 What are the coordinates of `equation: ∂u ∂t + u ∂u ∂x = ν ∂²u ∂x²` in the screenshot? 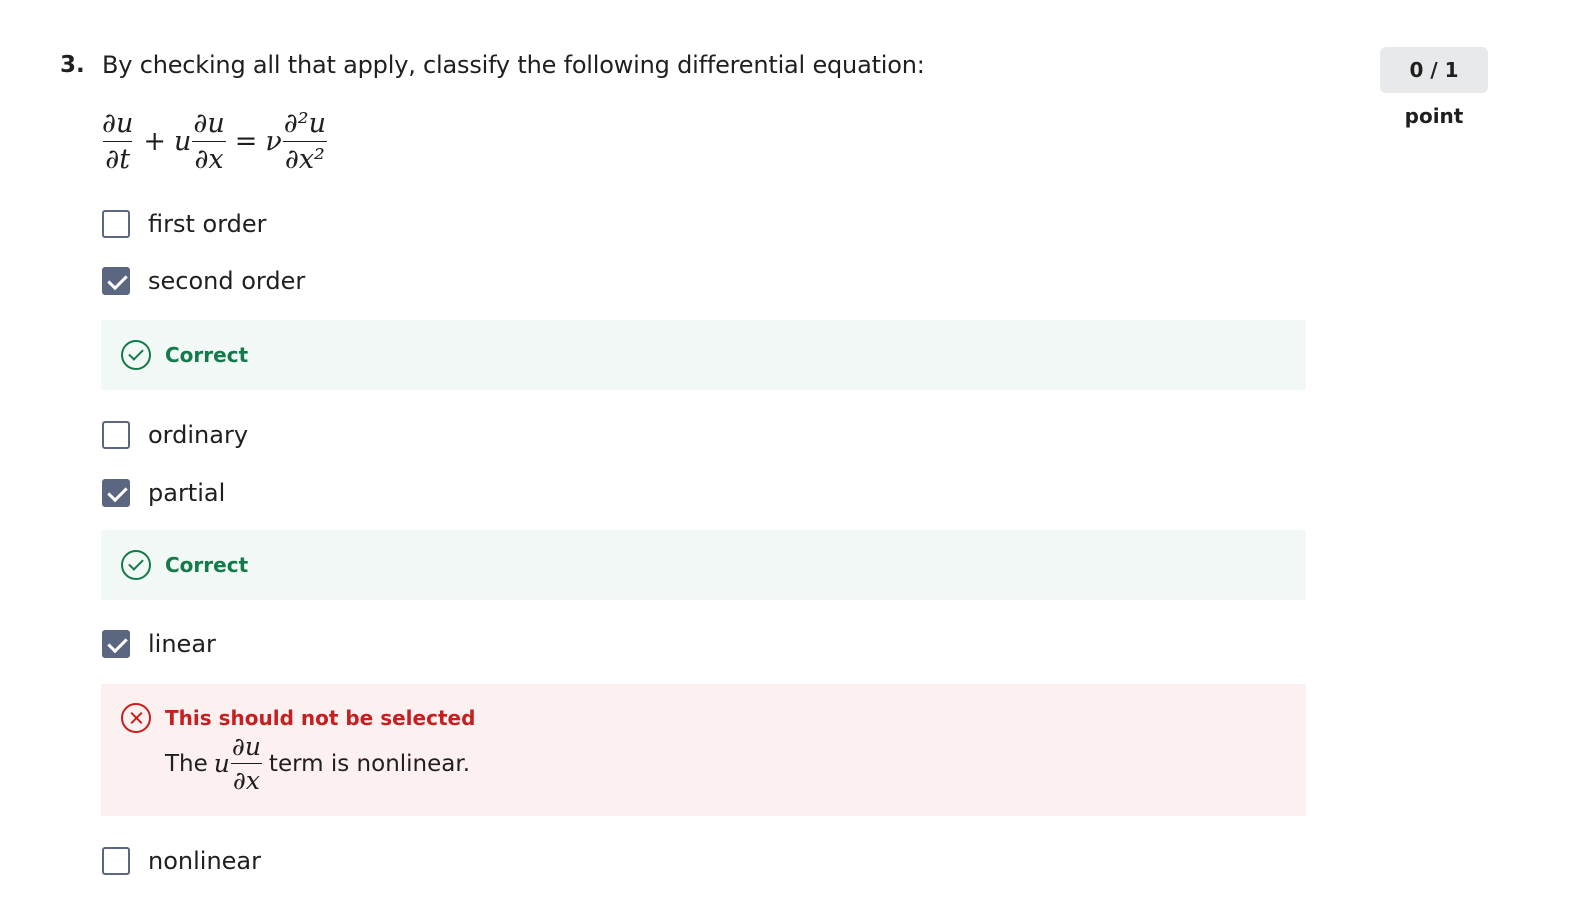 It's located at (214, 141).